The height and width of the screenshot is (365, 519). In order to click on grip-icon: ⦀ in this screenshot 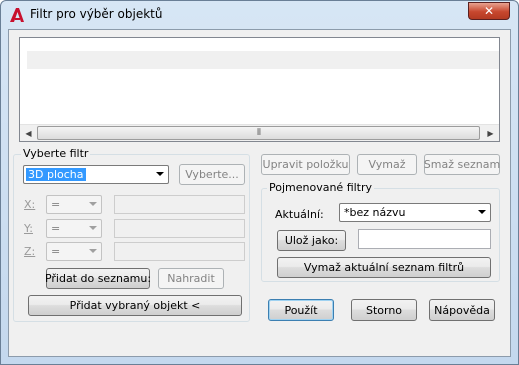, I will do `click(259, 133)`.